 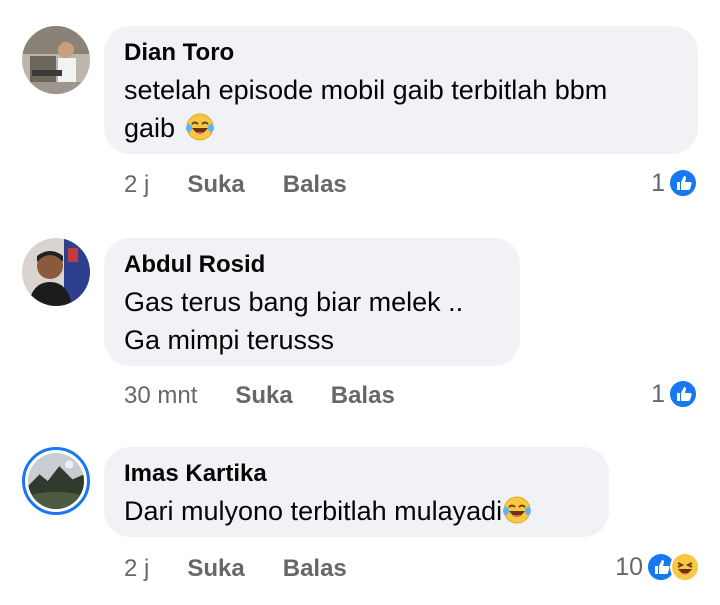 I want to click on reaction-count: 10, so click(x=629, y=566).